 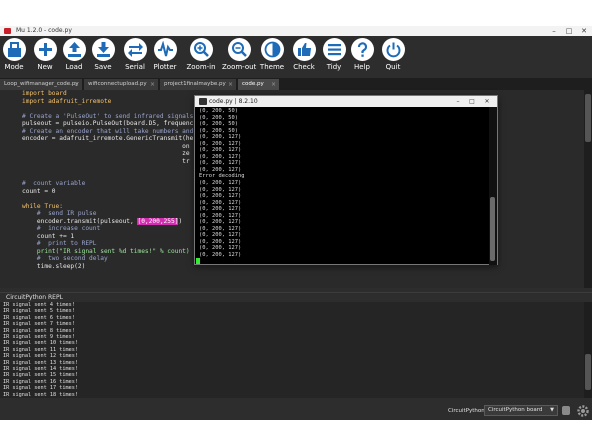 I want to click on tab-code-py: code.py ×, so click(x=259, y=84).